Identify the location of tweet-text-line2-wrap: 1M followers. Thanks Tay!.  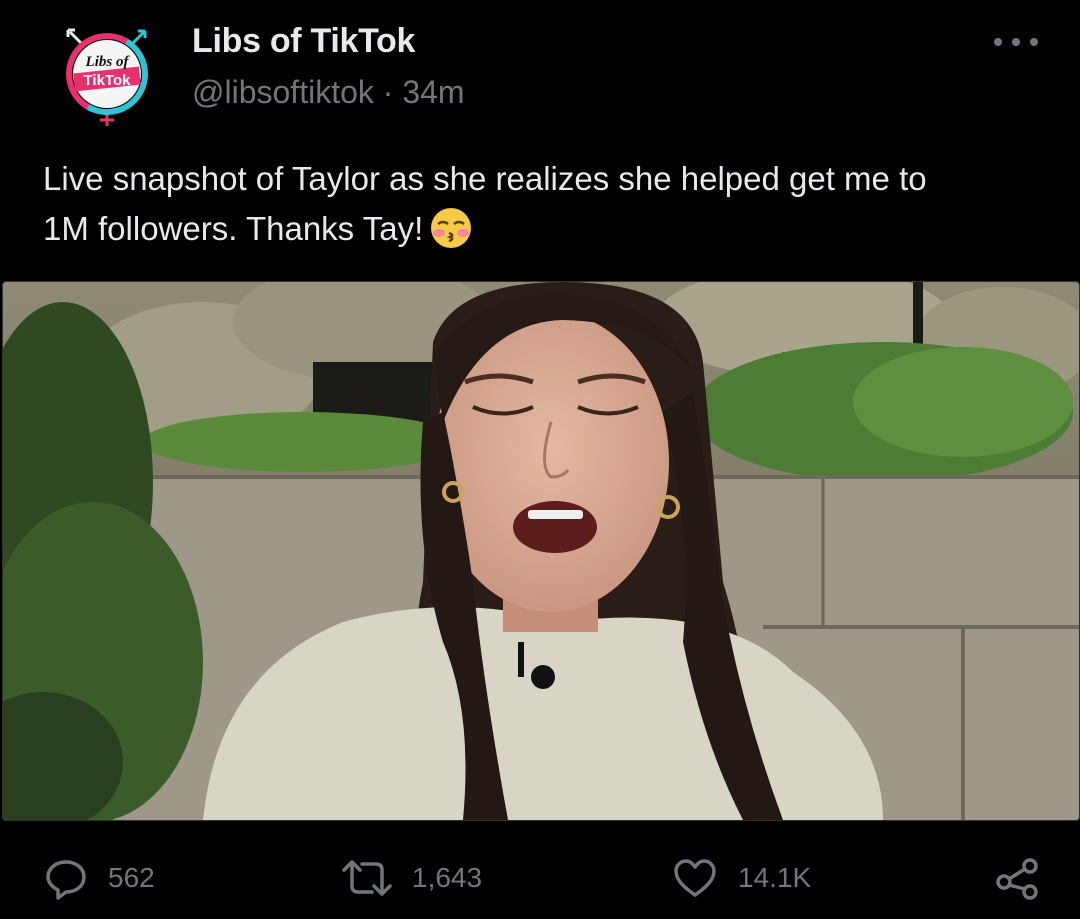
(543, 229).